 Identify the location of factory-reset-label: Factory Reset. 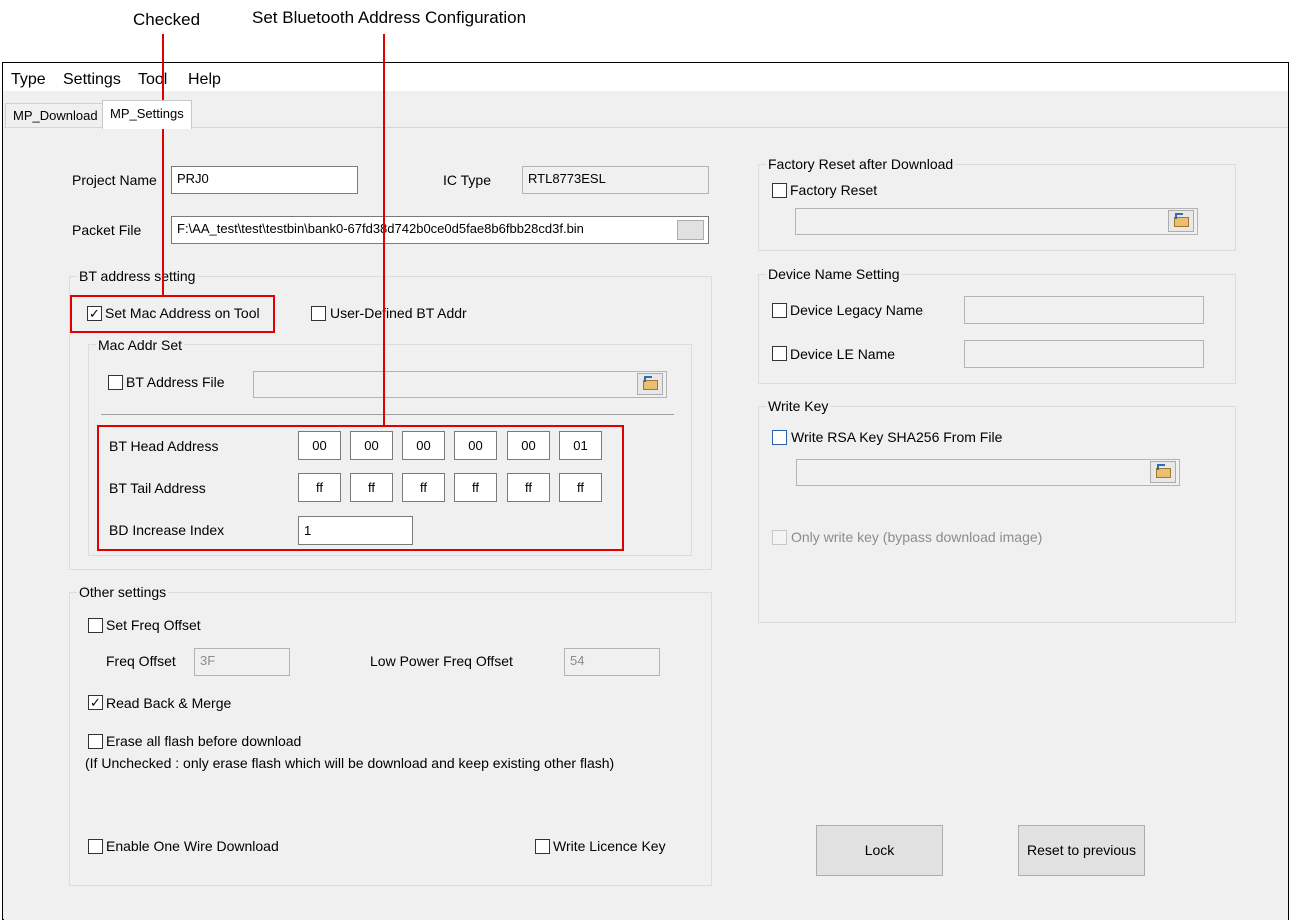
(834, 190).